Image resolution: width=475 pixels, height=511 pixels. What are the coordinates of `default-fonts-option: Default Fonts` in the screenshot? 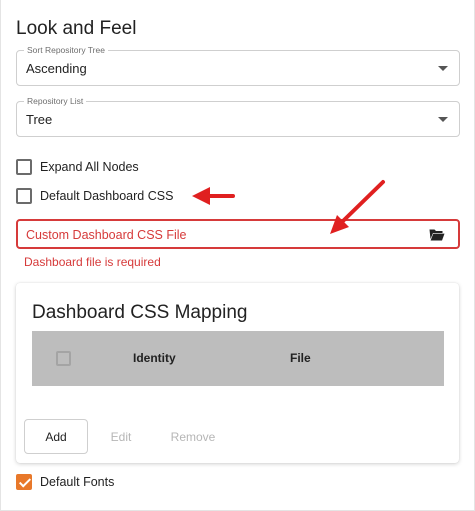 It's located at (65, 482).